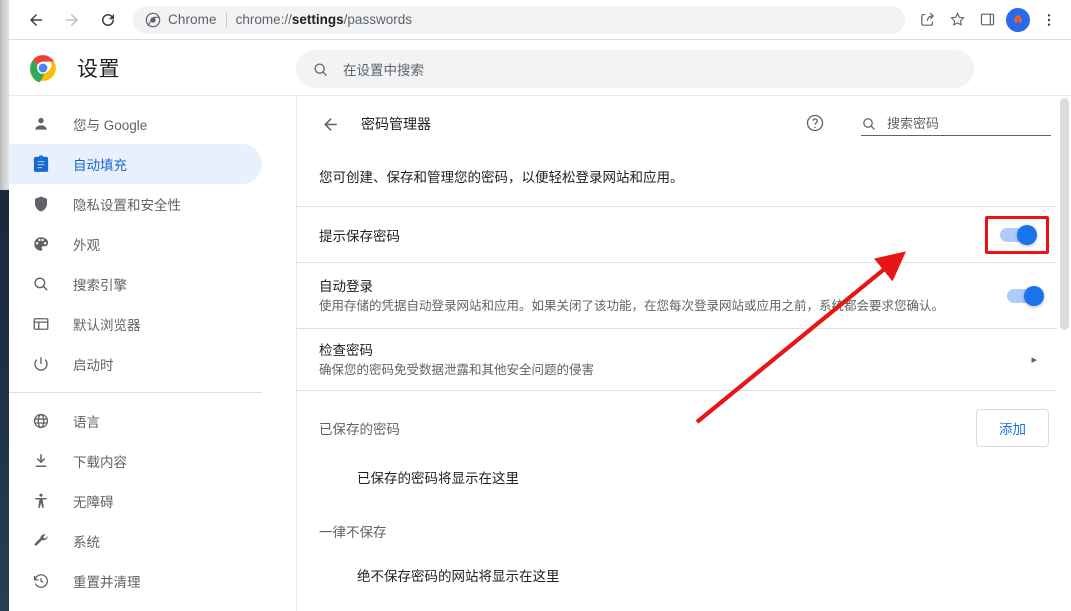 The image size is (1071, 611). What do you see at coordinates (41, 501) in the screenshot?
I see `accessibility-icon` at bounding box center [41, 501].